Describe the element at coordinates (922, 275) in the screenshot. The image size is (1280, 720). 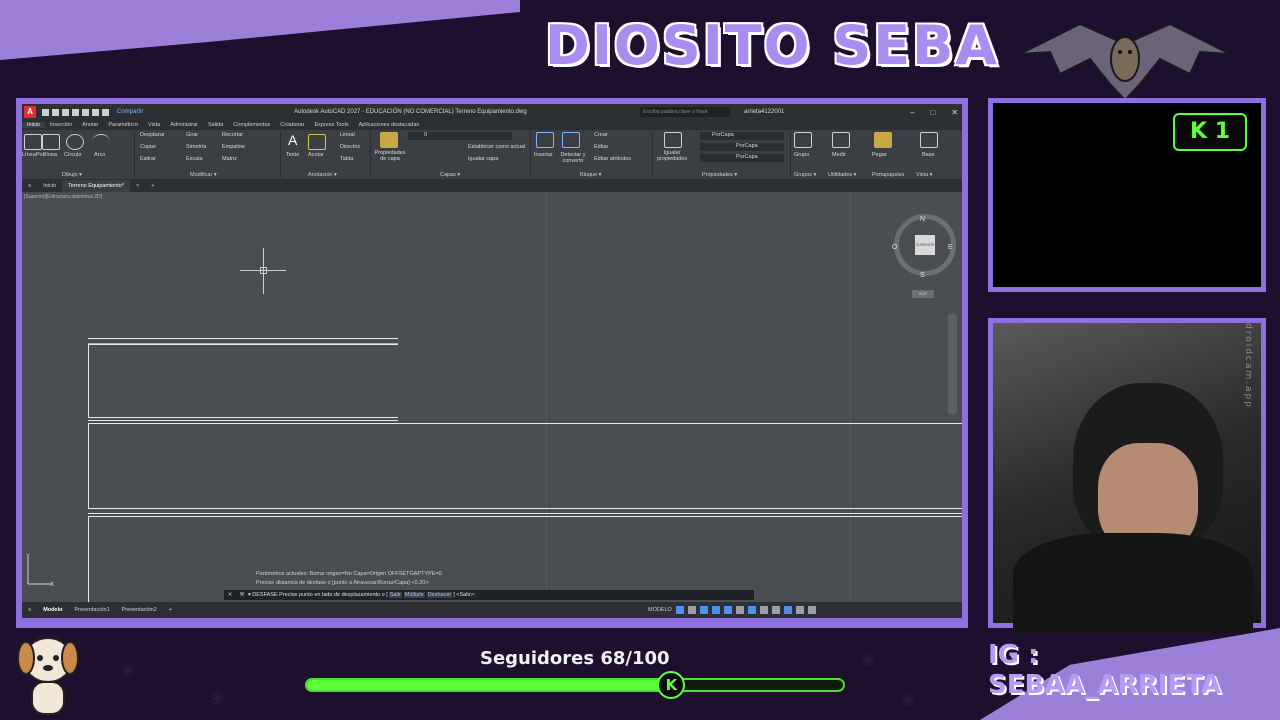
I see `compass-south: S` at that location.